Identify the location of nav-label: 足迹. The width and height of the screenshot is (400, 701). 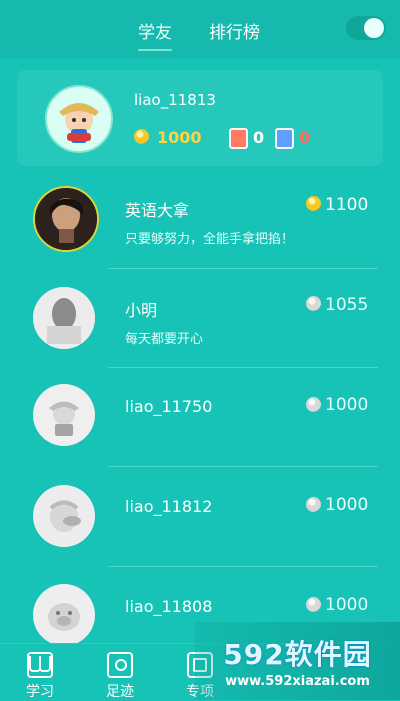
(120, 692).